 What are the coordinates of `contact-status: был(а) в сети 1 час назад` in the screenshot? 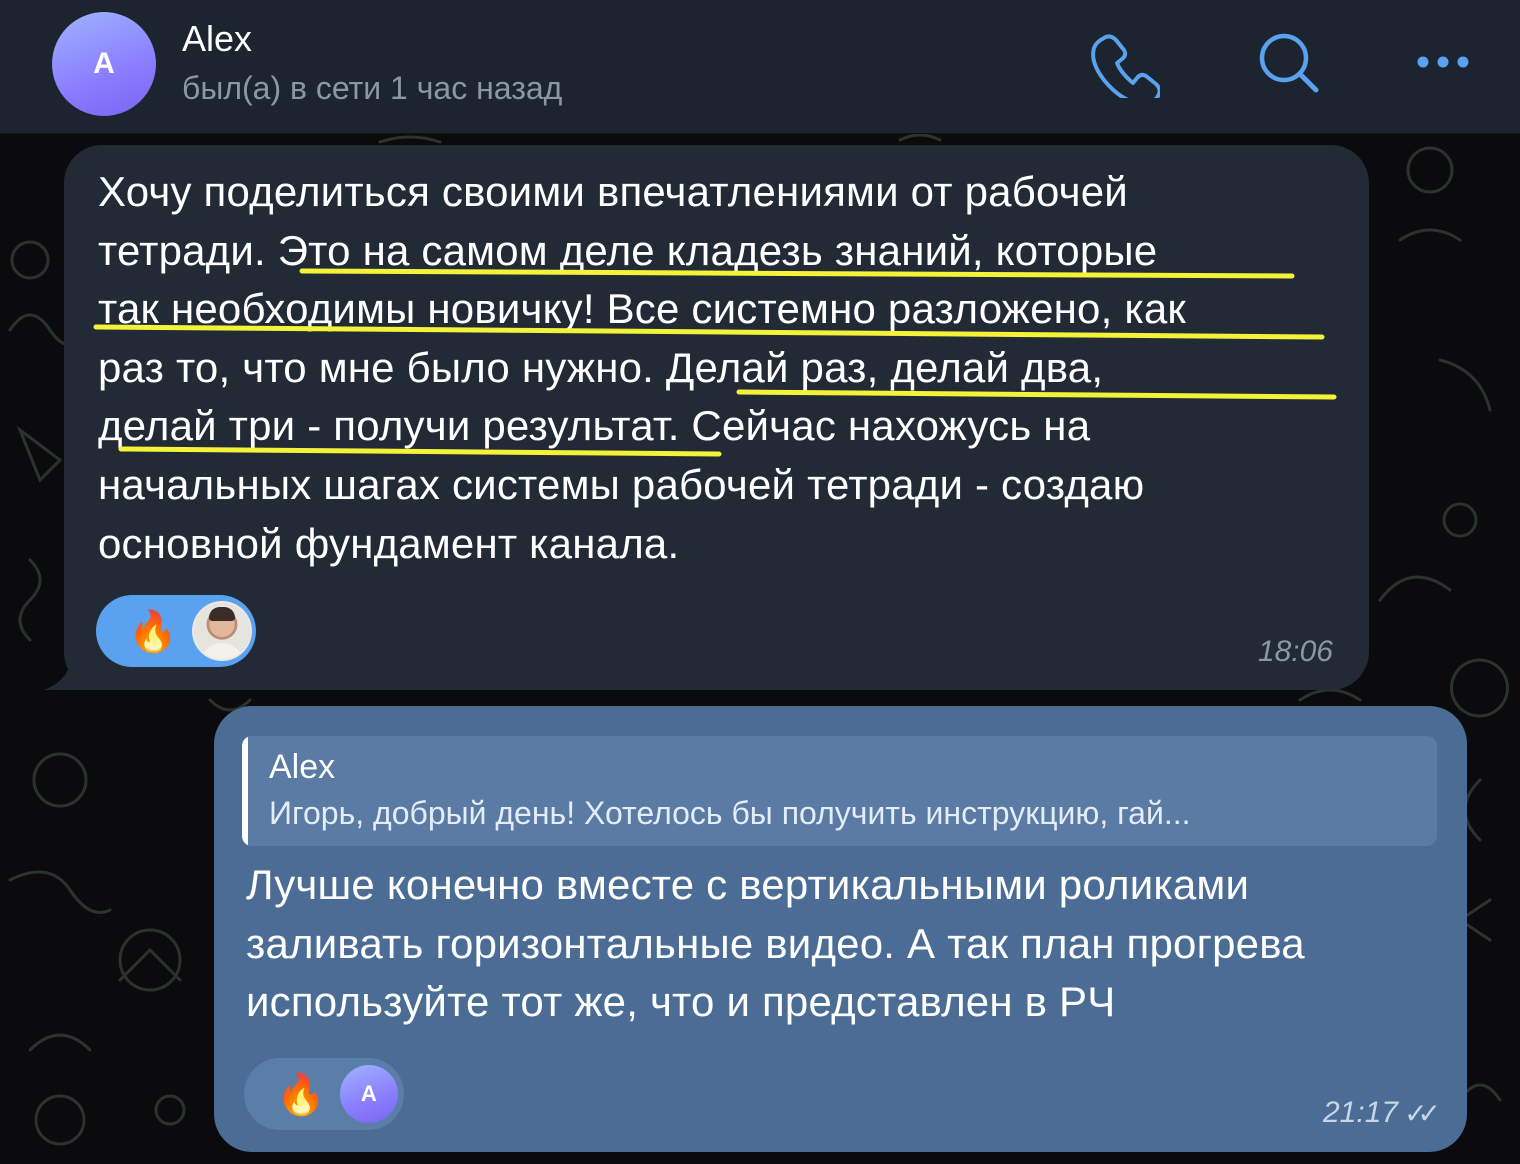 It's located at (372, 88).